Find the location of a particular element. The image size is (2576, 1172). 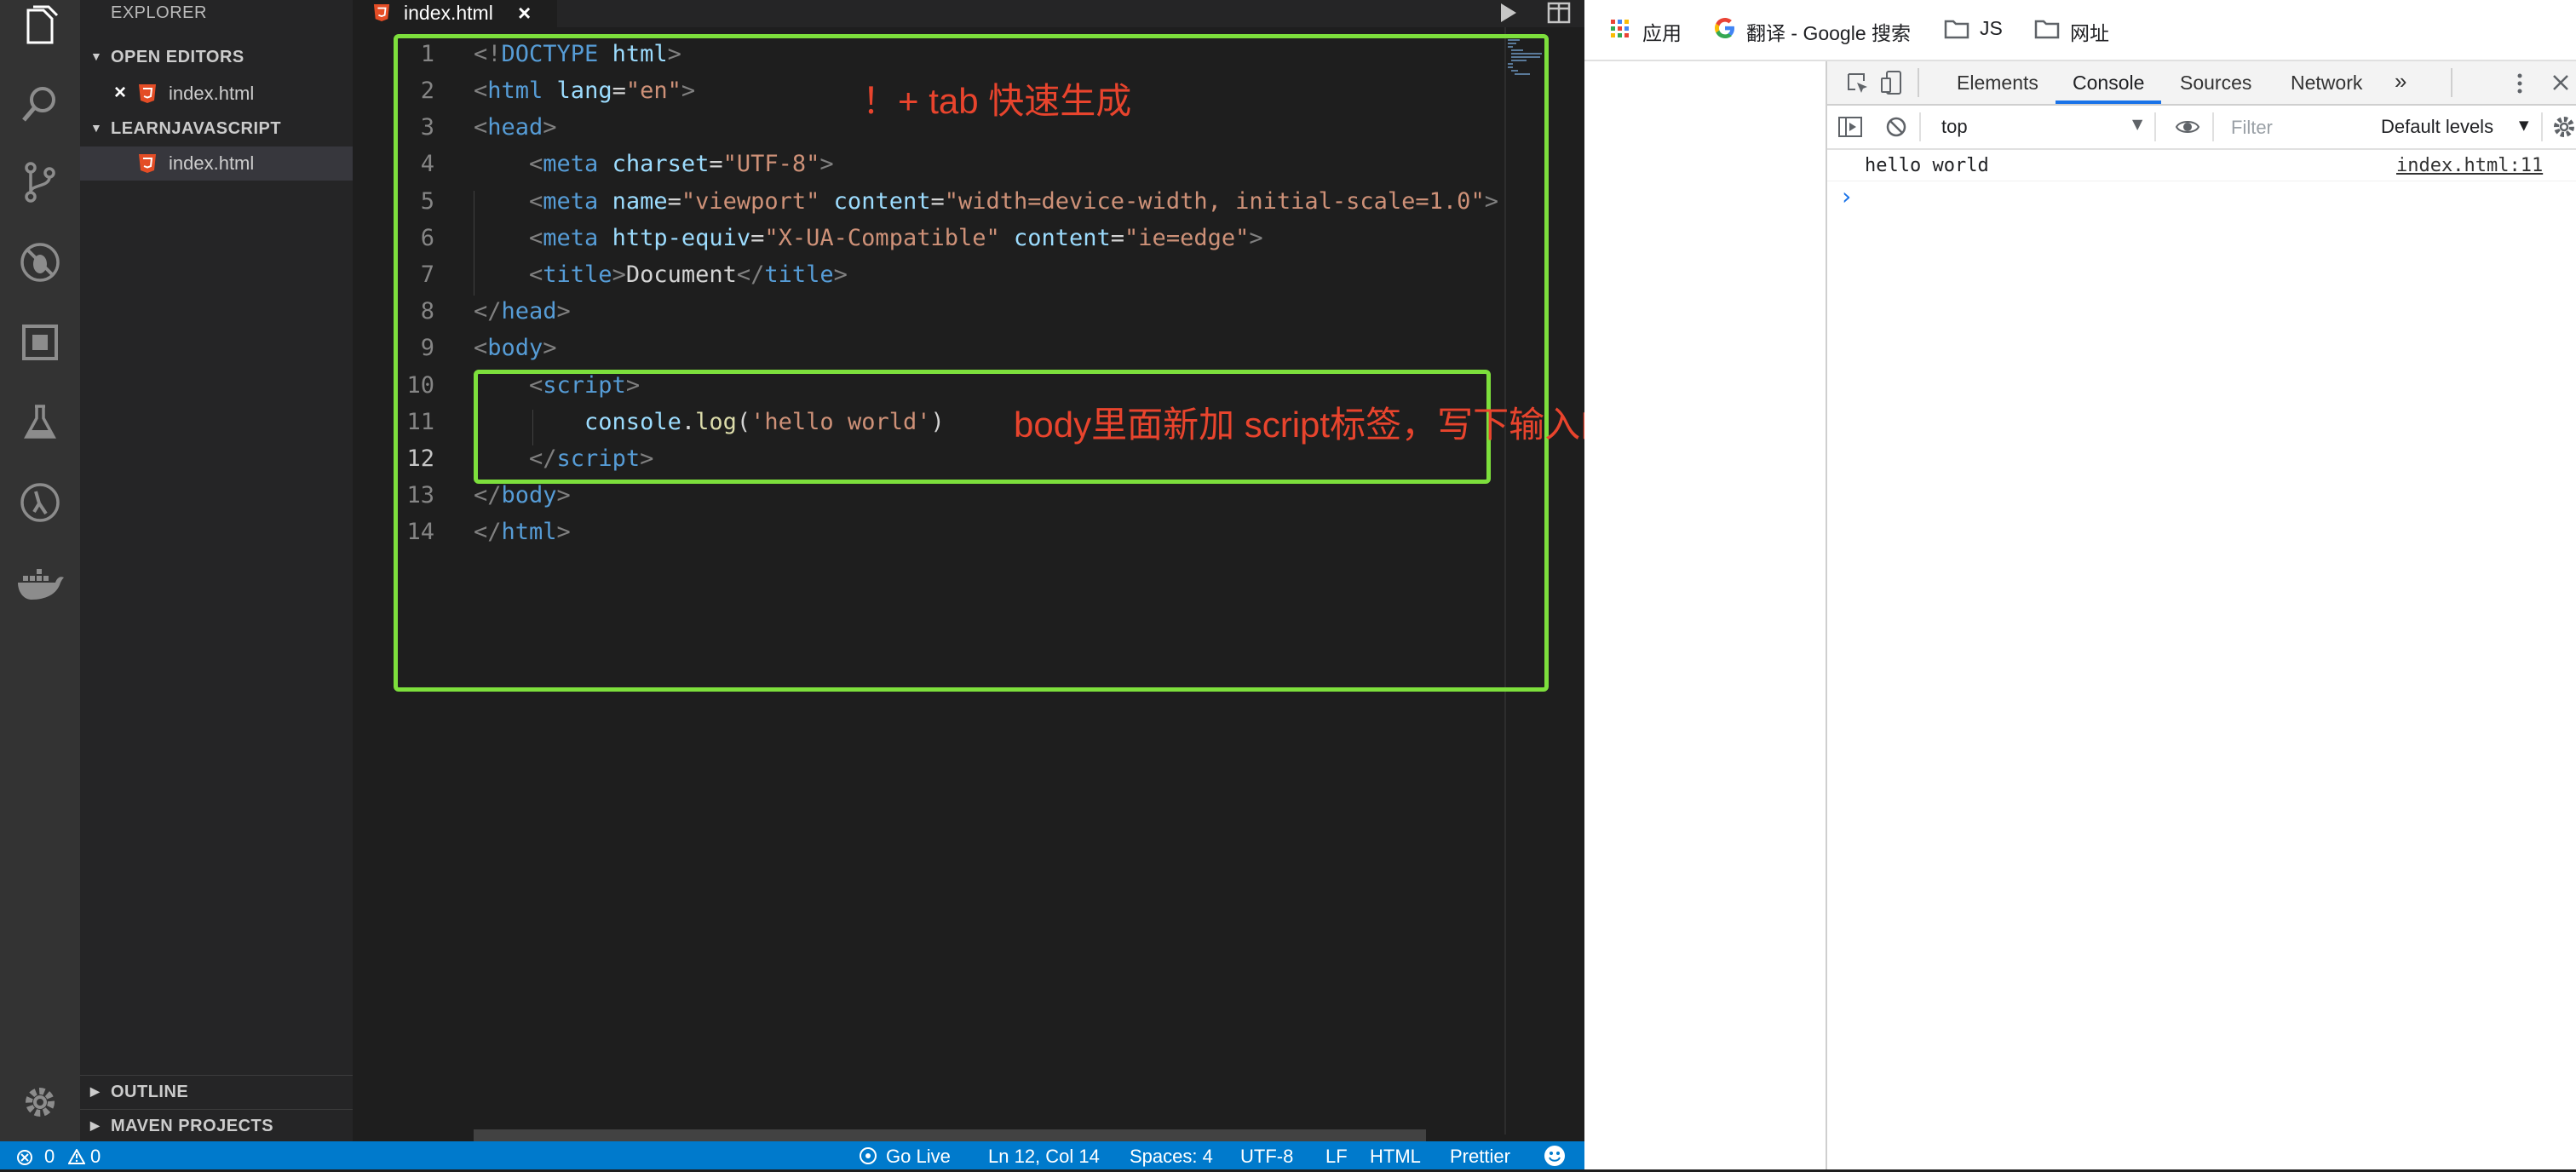

open-editor-item: × index.html is located at coordinates (217, 94).